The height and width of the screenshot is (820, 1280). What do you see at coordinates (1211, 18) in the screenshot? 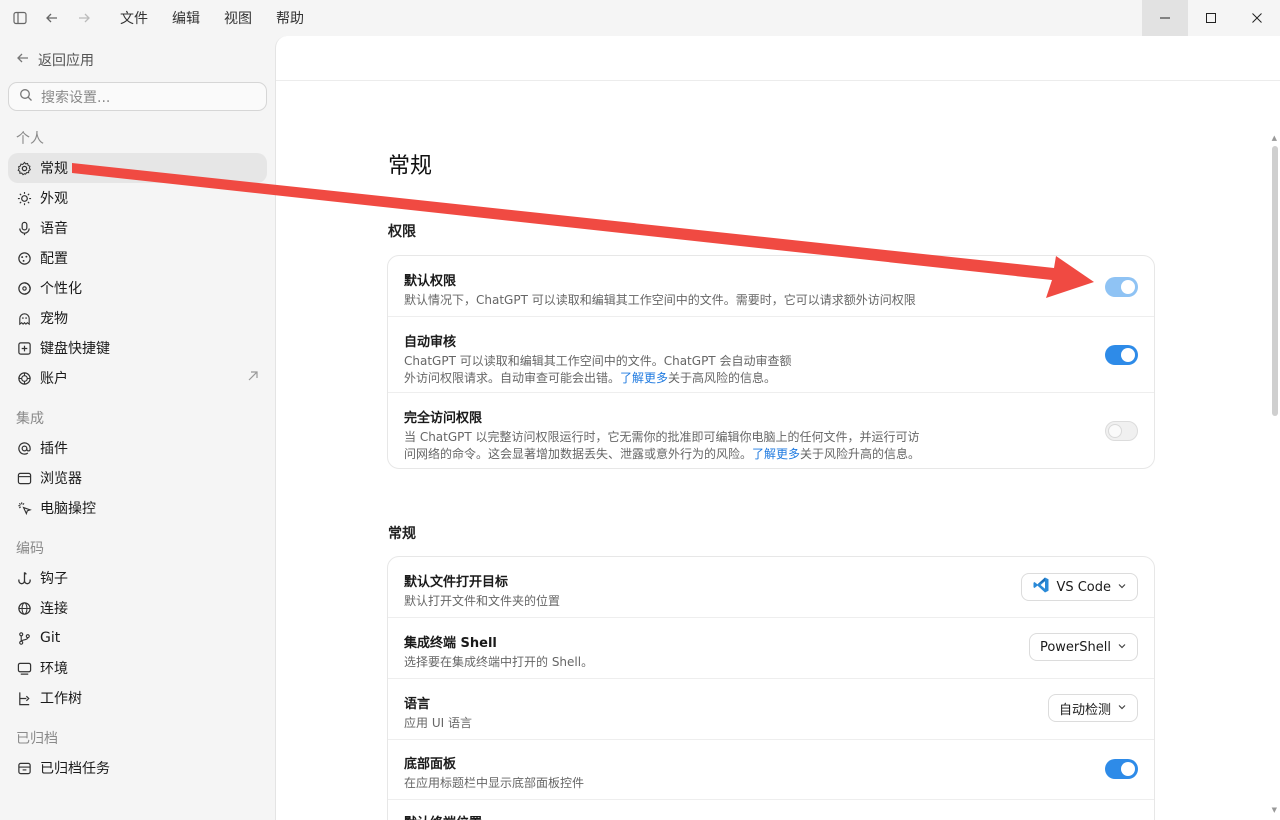
I see `maximize-button` at bounding box center [1211, 18].